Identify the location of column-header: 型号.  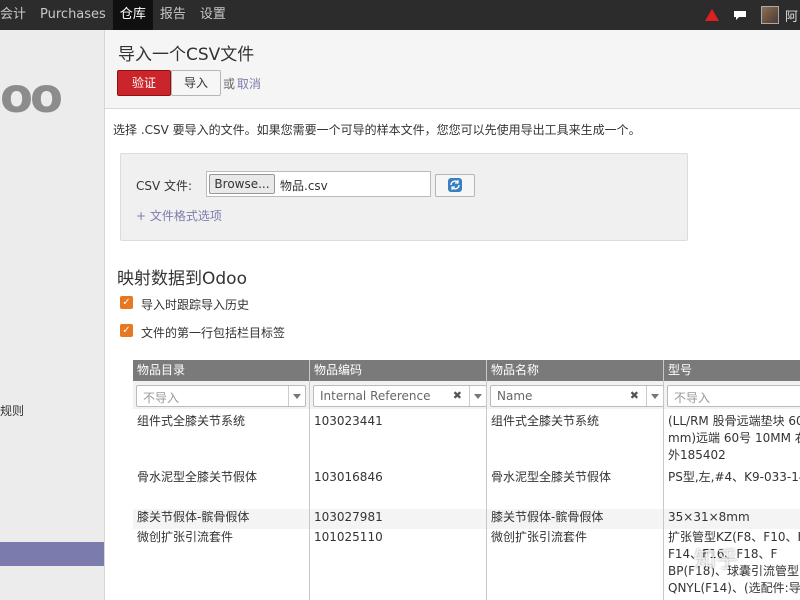
(680, 370).